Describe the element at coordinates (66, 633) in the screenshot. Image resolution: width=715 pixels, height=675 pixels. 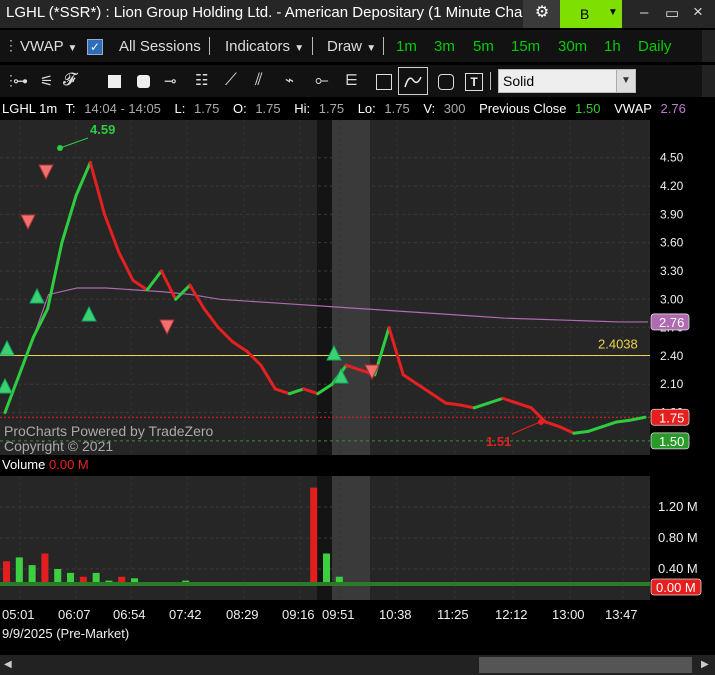
I see `session-date-label: 9/9/2025 (Pre-Market)` at that location.